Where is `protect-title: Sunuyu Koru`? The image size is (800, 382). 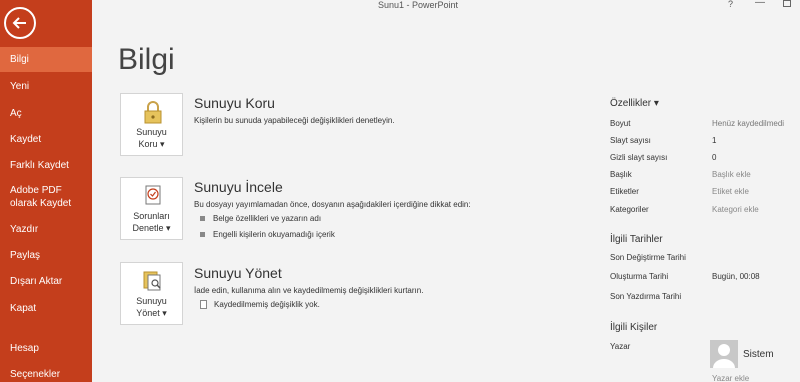
protect-title: Sunuyu Koru is located at coordinates (234, 103).